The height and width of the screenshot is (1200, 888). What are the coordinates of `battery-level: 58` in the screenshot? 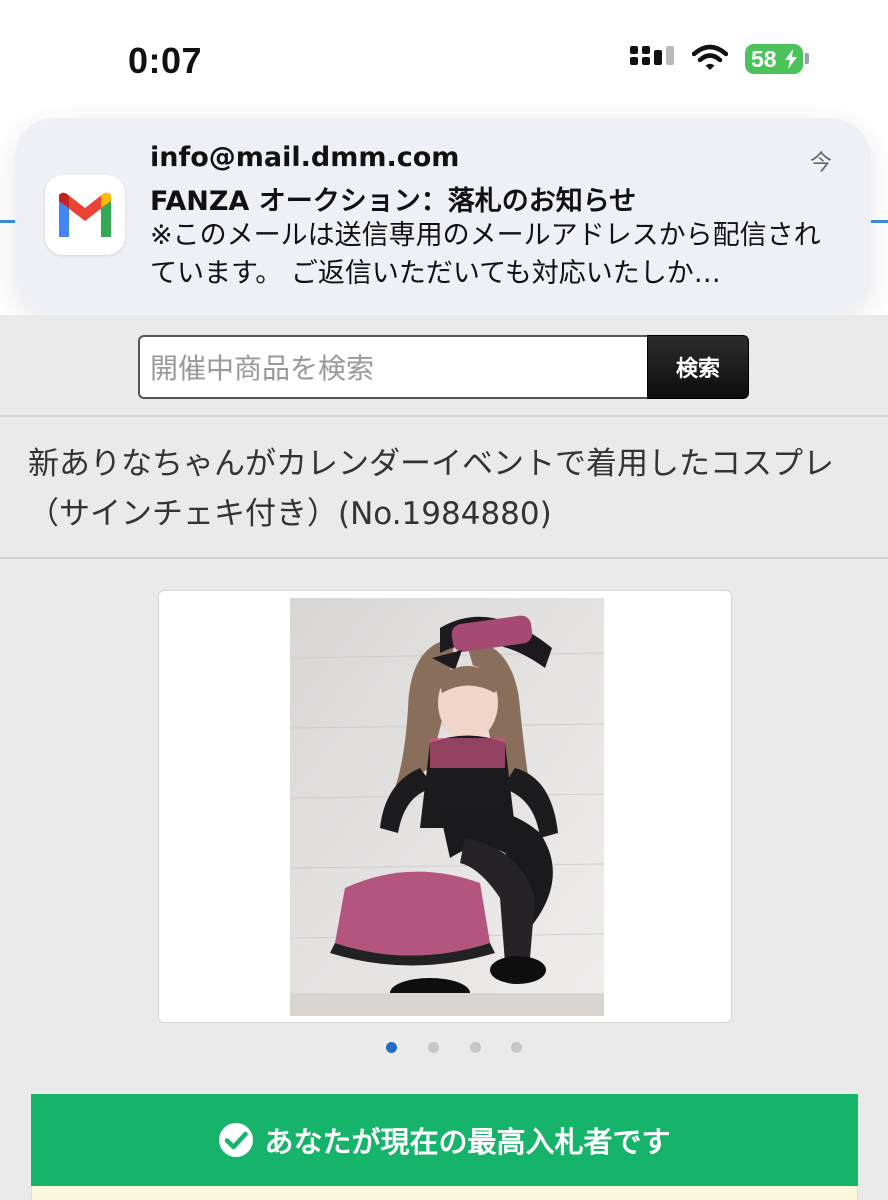 It's located at (764, 59).